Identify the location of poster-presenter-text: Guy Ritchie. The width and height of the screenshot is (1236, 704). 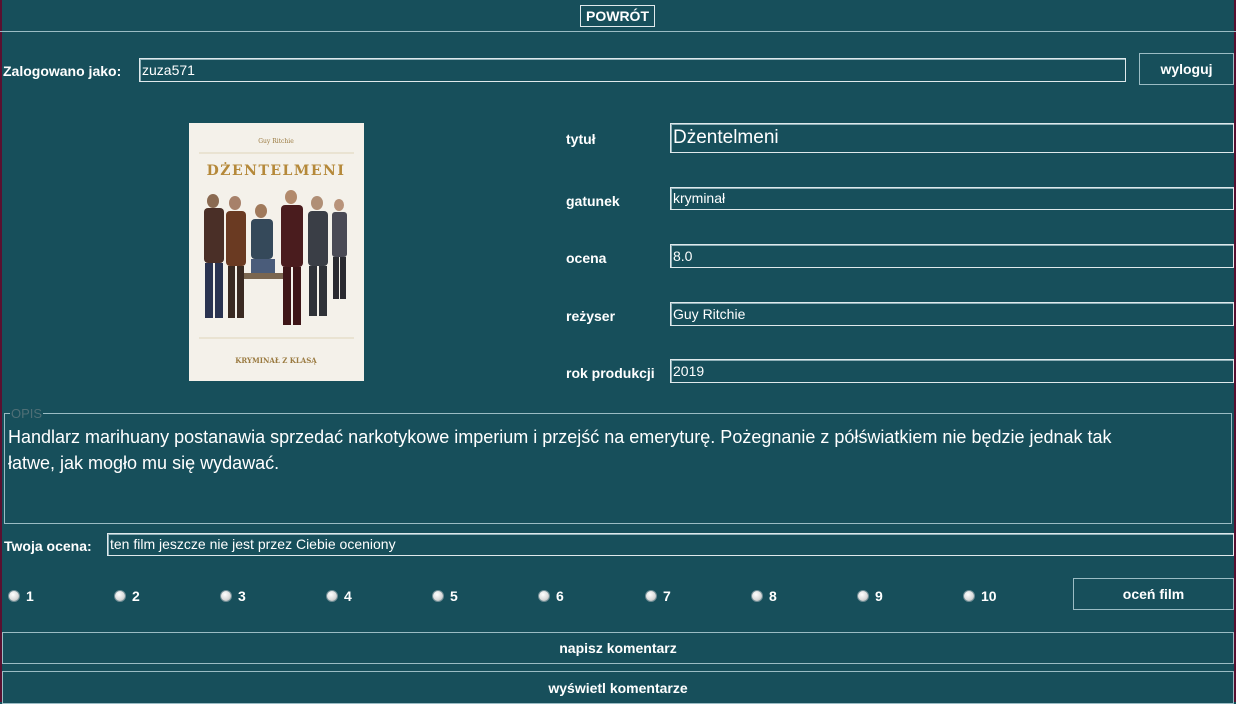
(276, 141).